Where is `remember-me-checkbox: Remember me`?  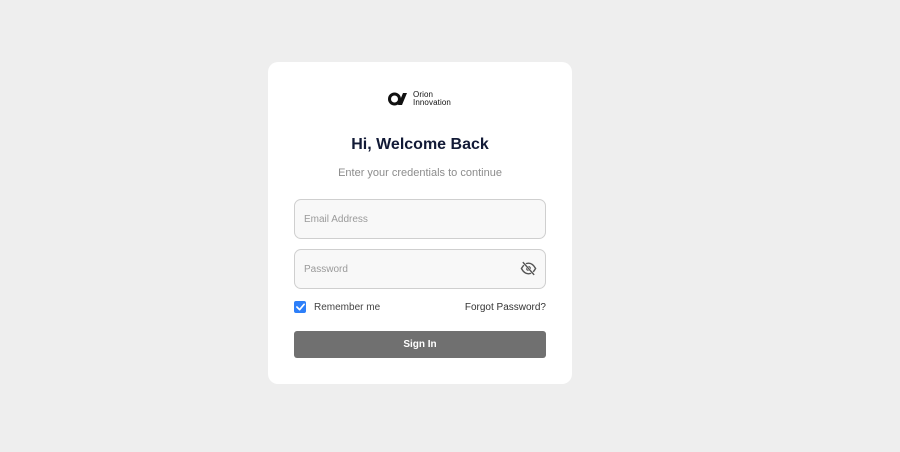 remember-me-checkbox: Remember me is located at coordinates (337, 307).